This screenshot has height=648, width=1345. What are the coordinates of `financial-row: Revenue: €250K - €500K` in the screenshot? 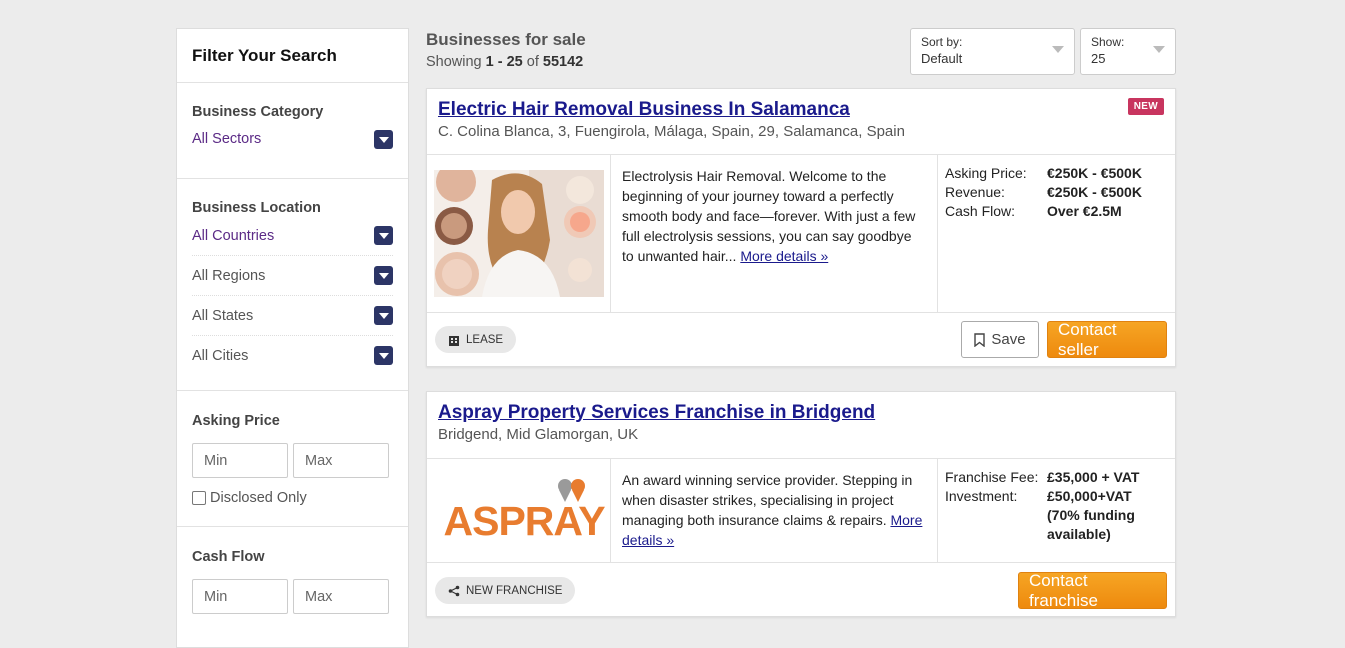 It's located at (1056, 192).